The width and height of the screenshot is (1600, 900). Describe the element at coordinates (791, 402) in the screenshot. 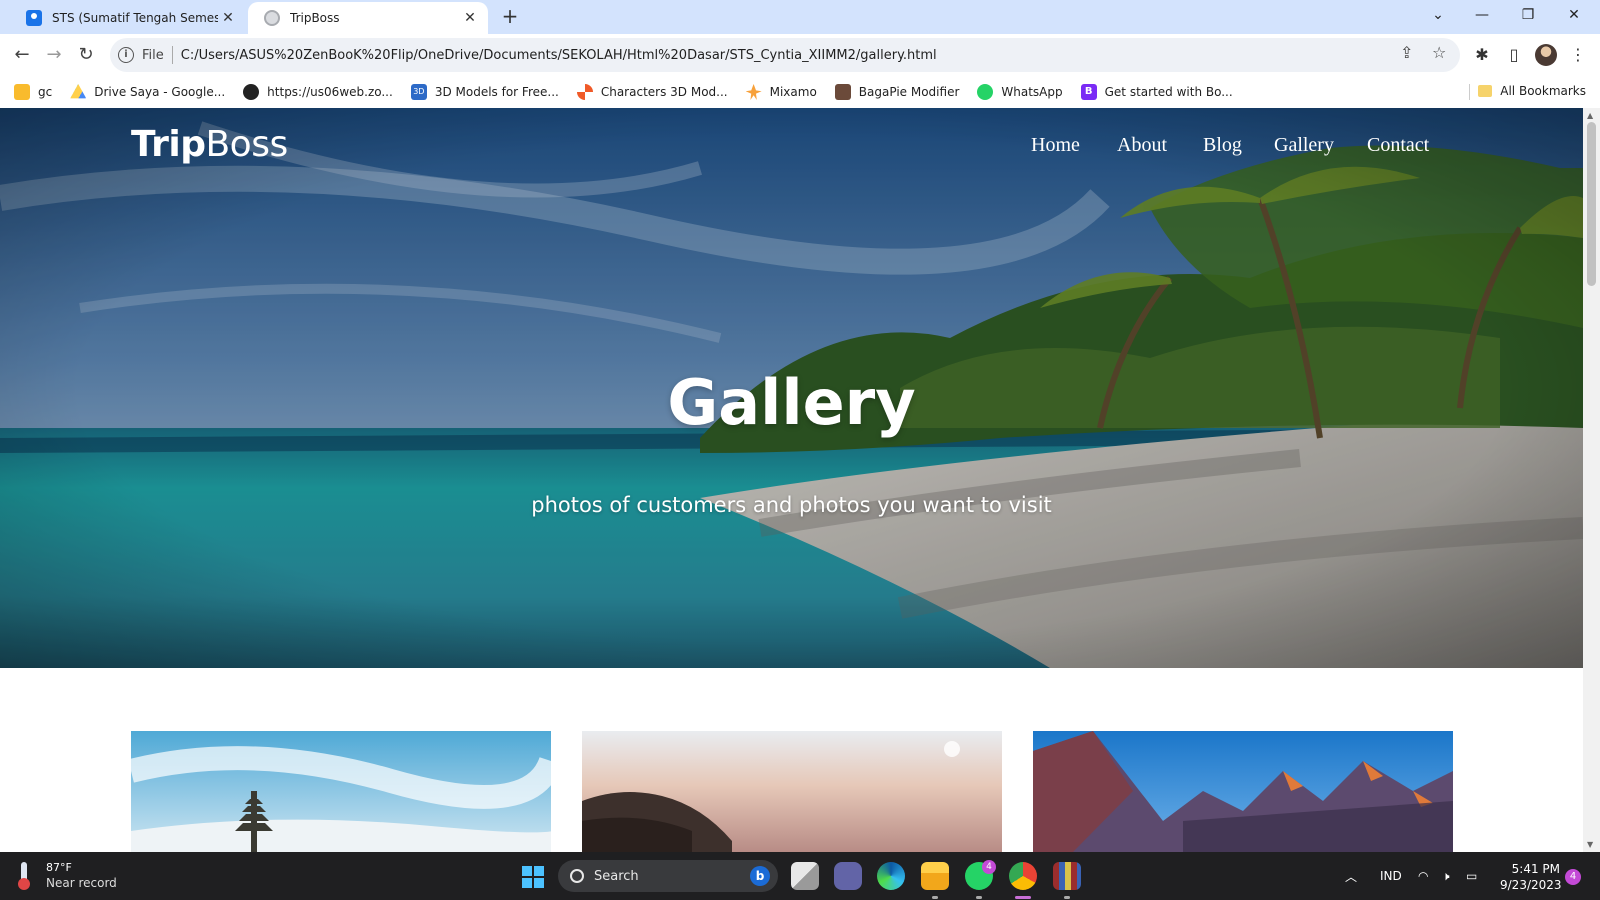

I see `hero-title: Gallery` at that location.